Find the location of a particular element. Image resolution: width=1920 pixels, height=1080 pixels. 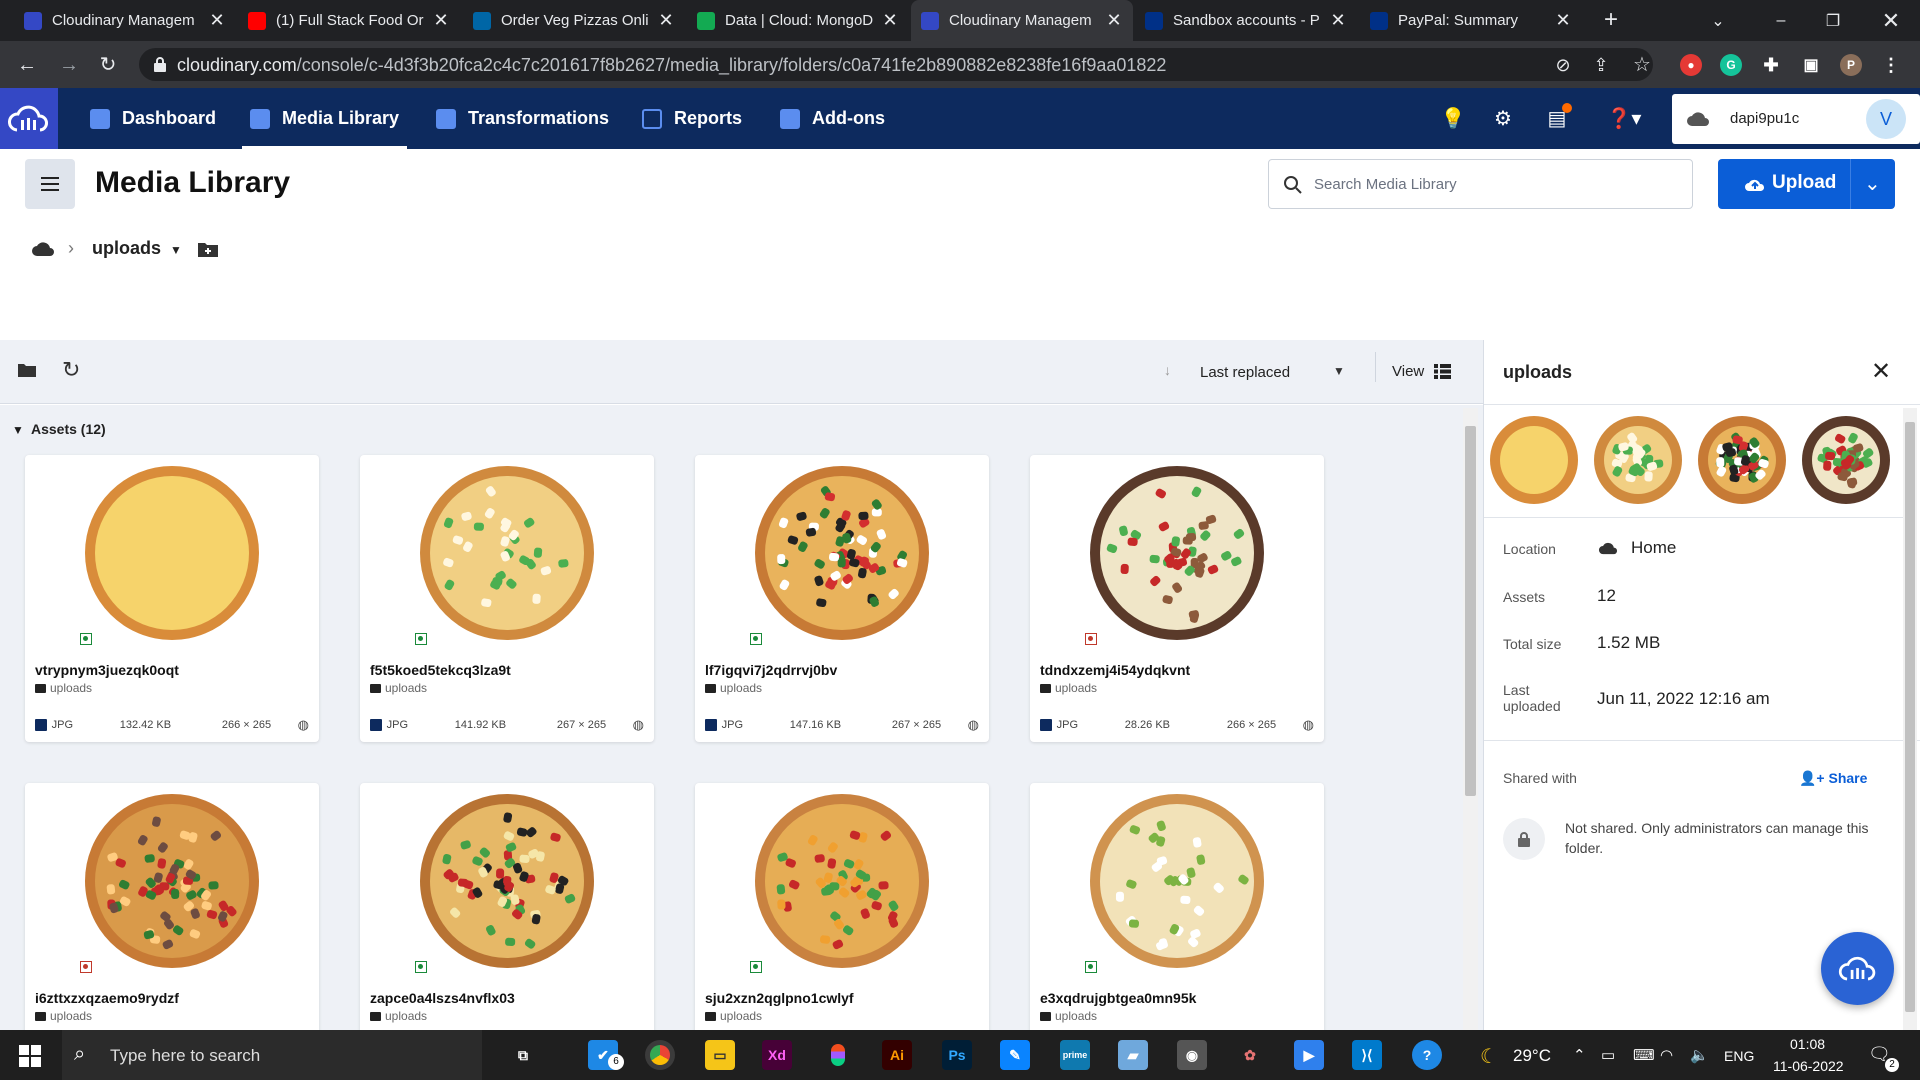

clock-date: 11-06-2022 is located at coordinates (1808, 1066).